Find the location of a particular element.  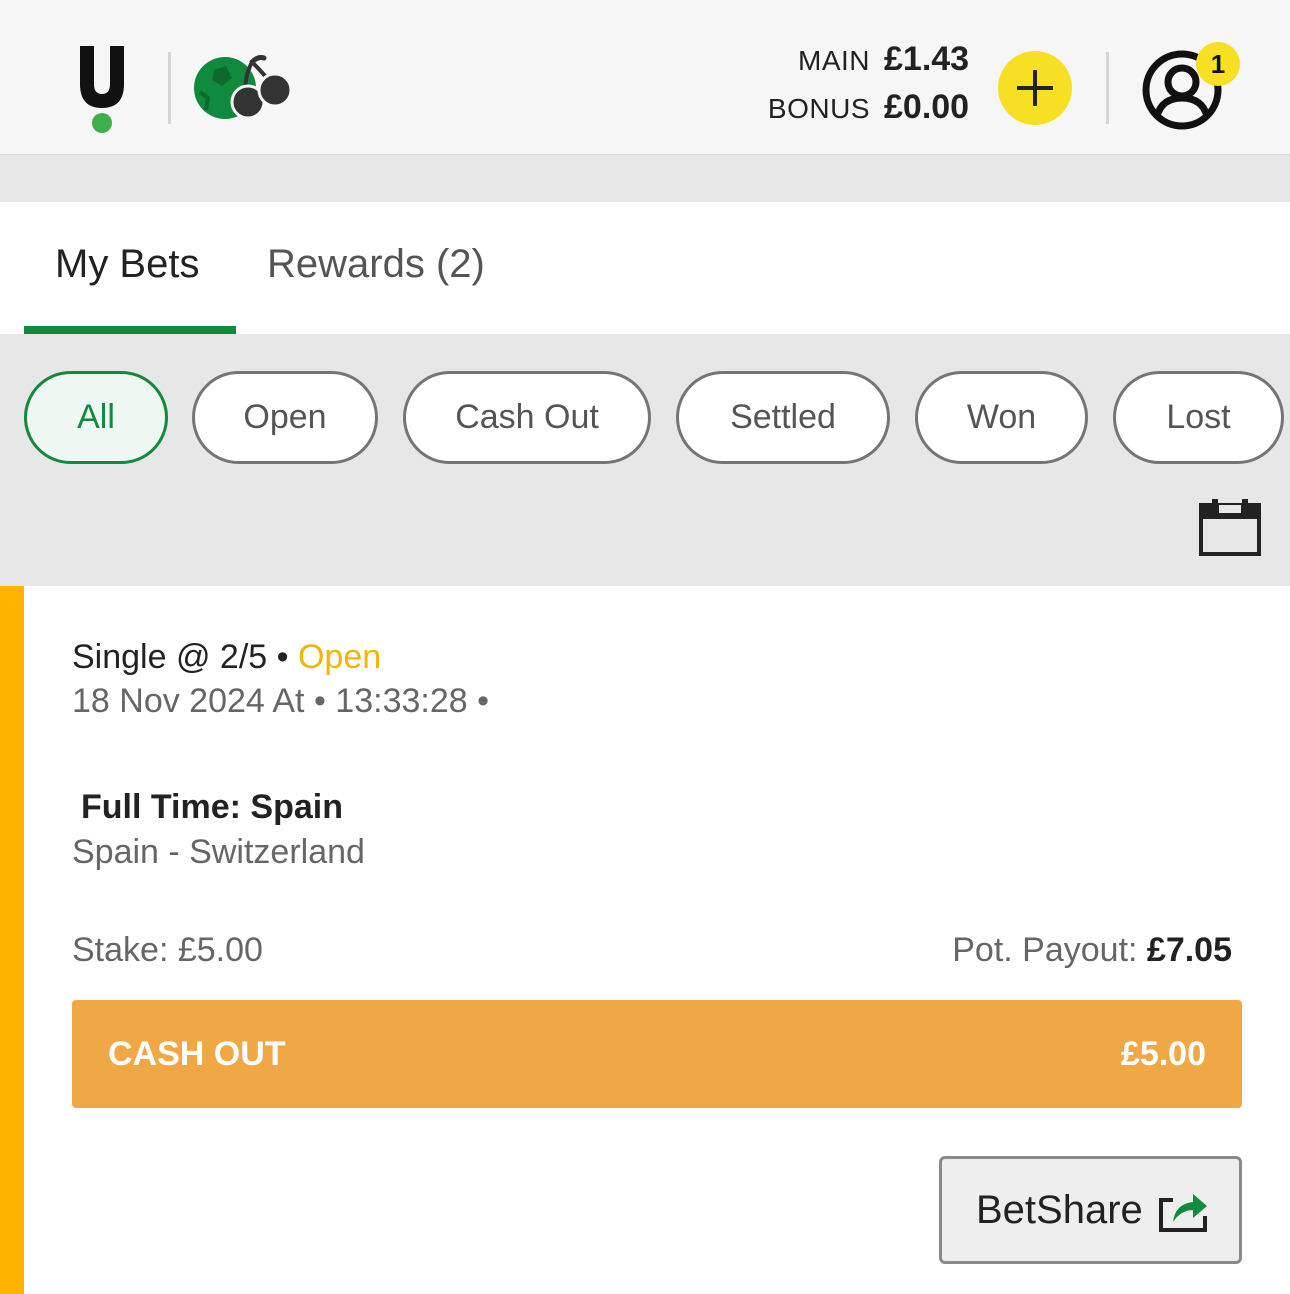

deposit-button is located at coordinates (1035, 88).